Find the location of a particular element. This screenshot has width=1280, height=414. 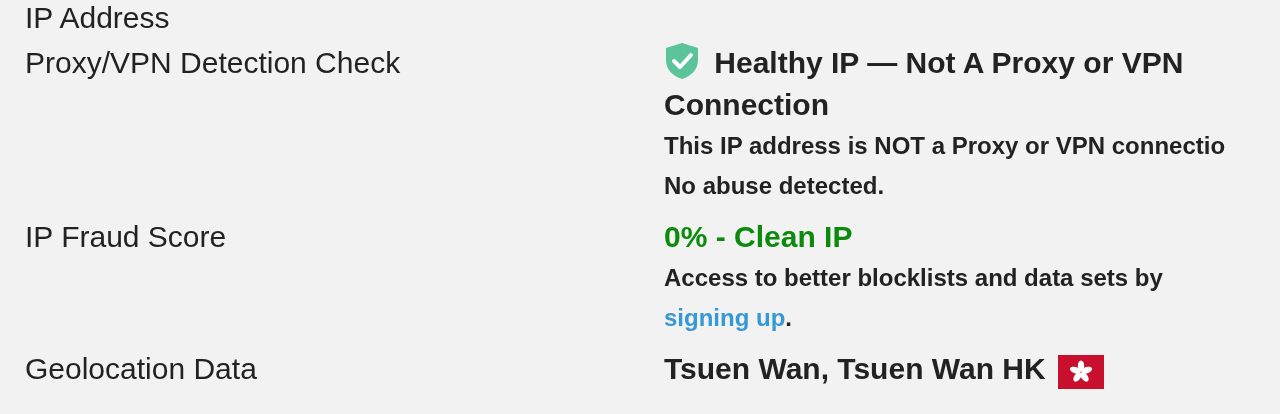

field-label: Geolocation Data is located at coordinates (141, 369).